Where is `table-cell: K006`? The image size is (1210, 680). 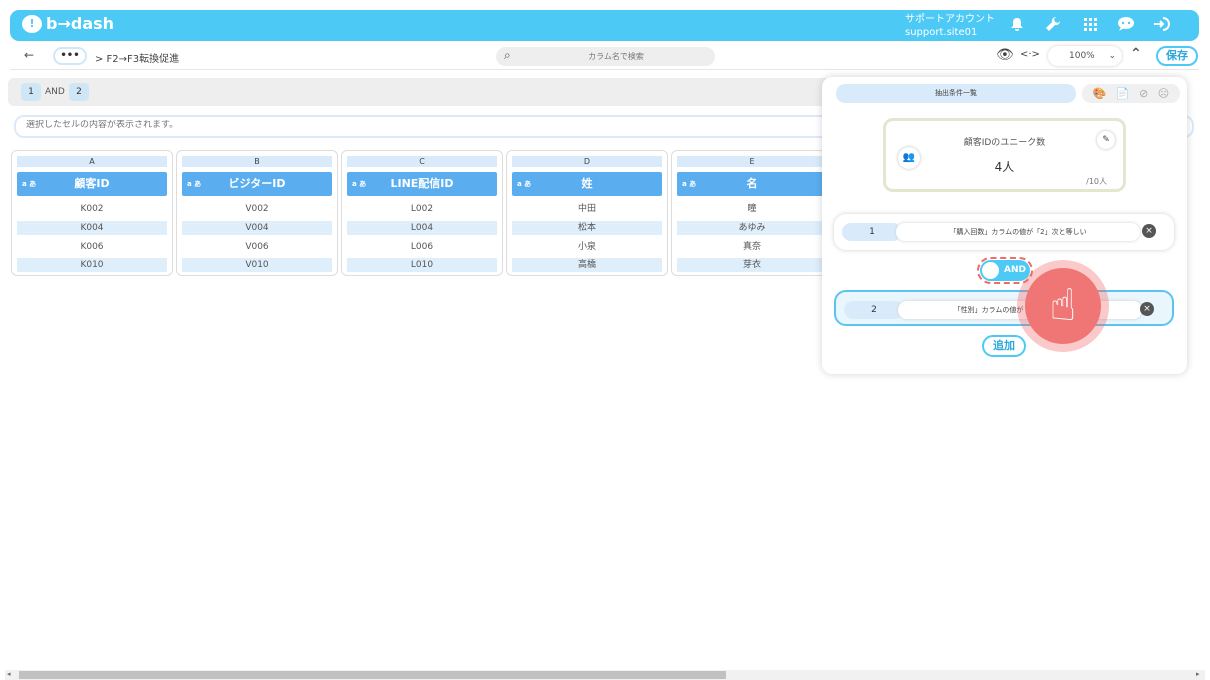
table-cell: K006 is located at coordinates (92, 247).